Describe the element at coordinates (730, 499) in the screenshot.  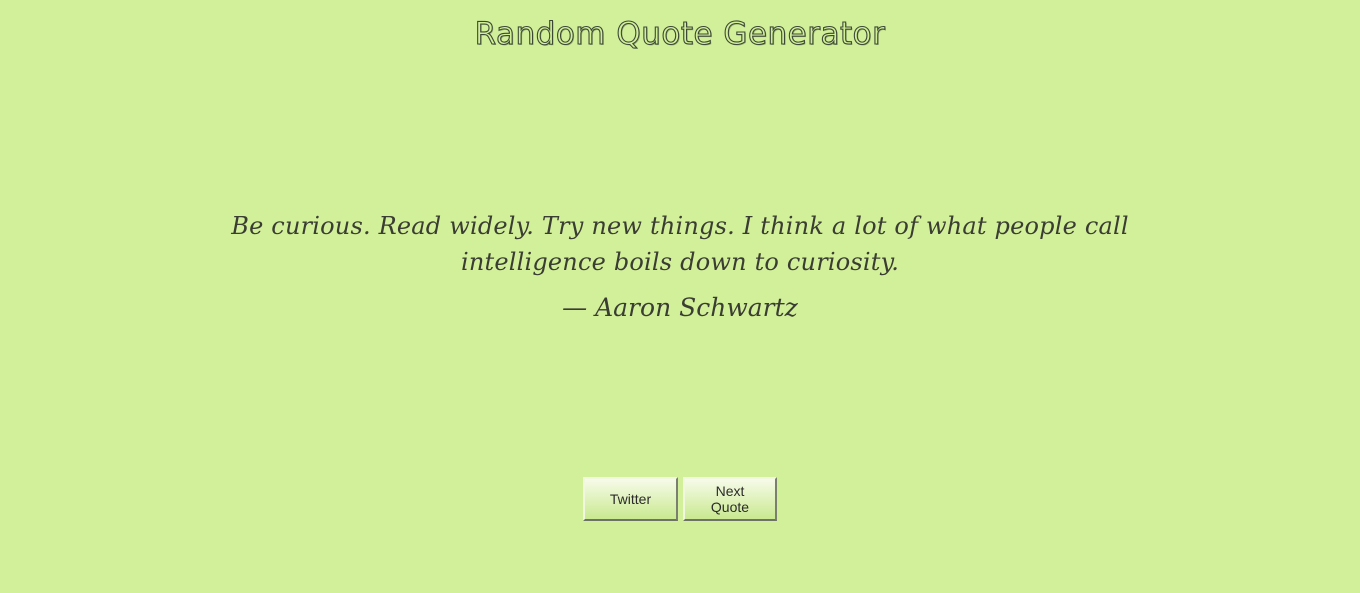
I see `next-quote-button: Next Quote` at that location.